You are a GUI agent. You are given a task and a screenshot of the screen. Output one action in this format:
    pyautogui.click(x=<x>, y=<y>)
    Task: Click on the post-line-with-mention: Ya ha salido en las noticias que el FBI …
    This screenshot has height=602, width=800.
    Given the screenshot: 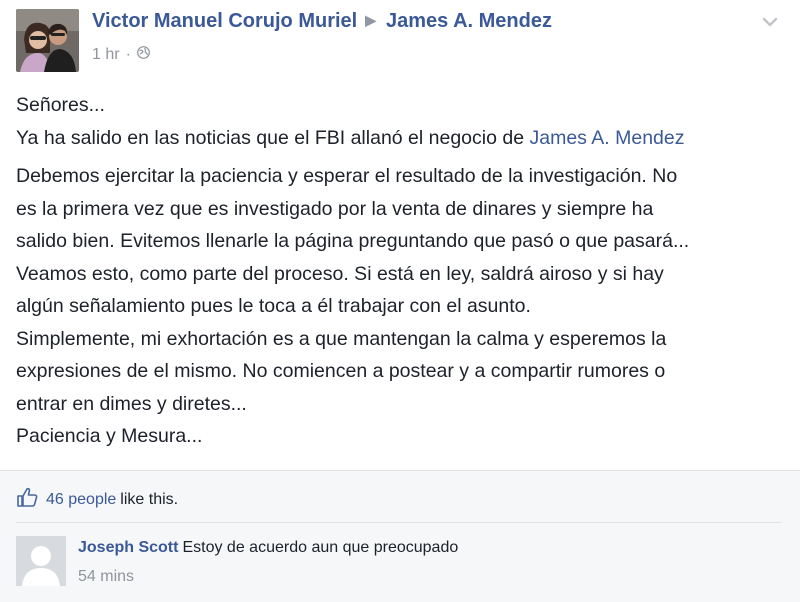 What is the action you would take?
    pyautogui.click(x=350, y=137)
    